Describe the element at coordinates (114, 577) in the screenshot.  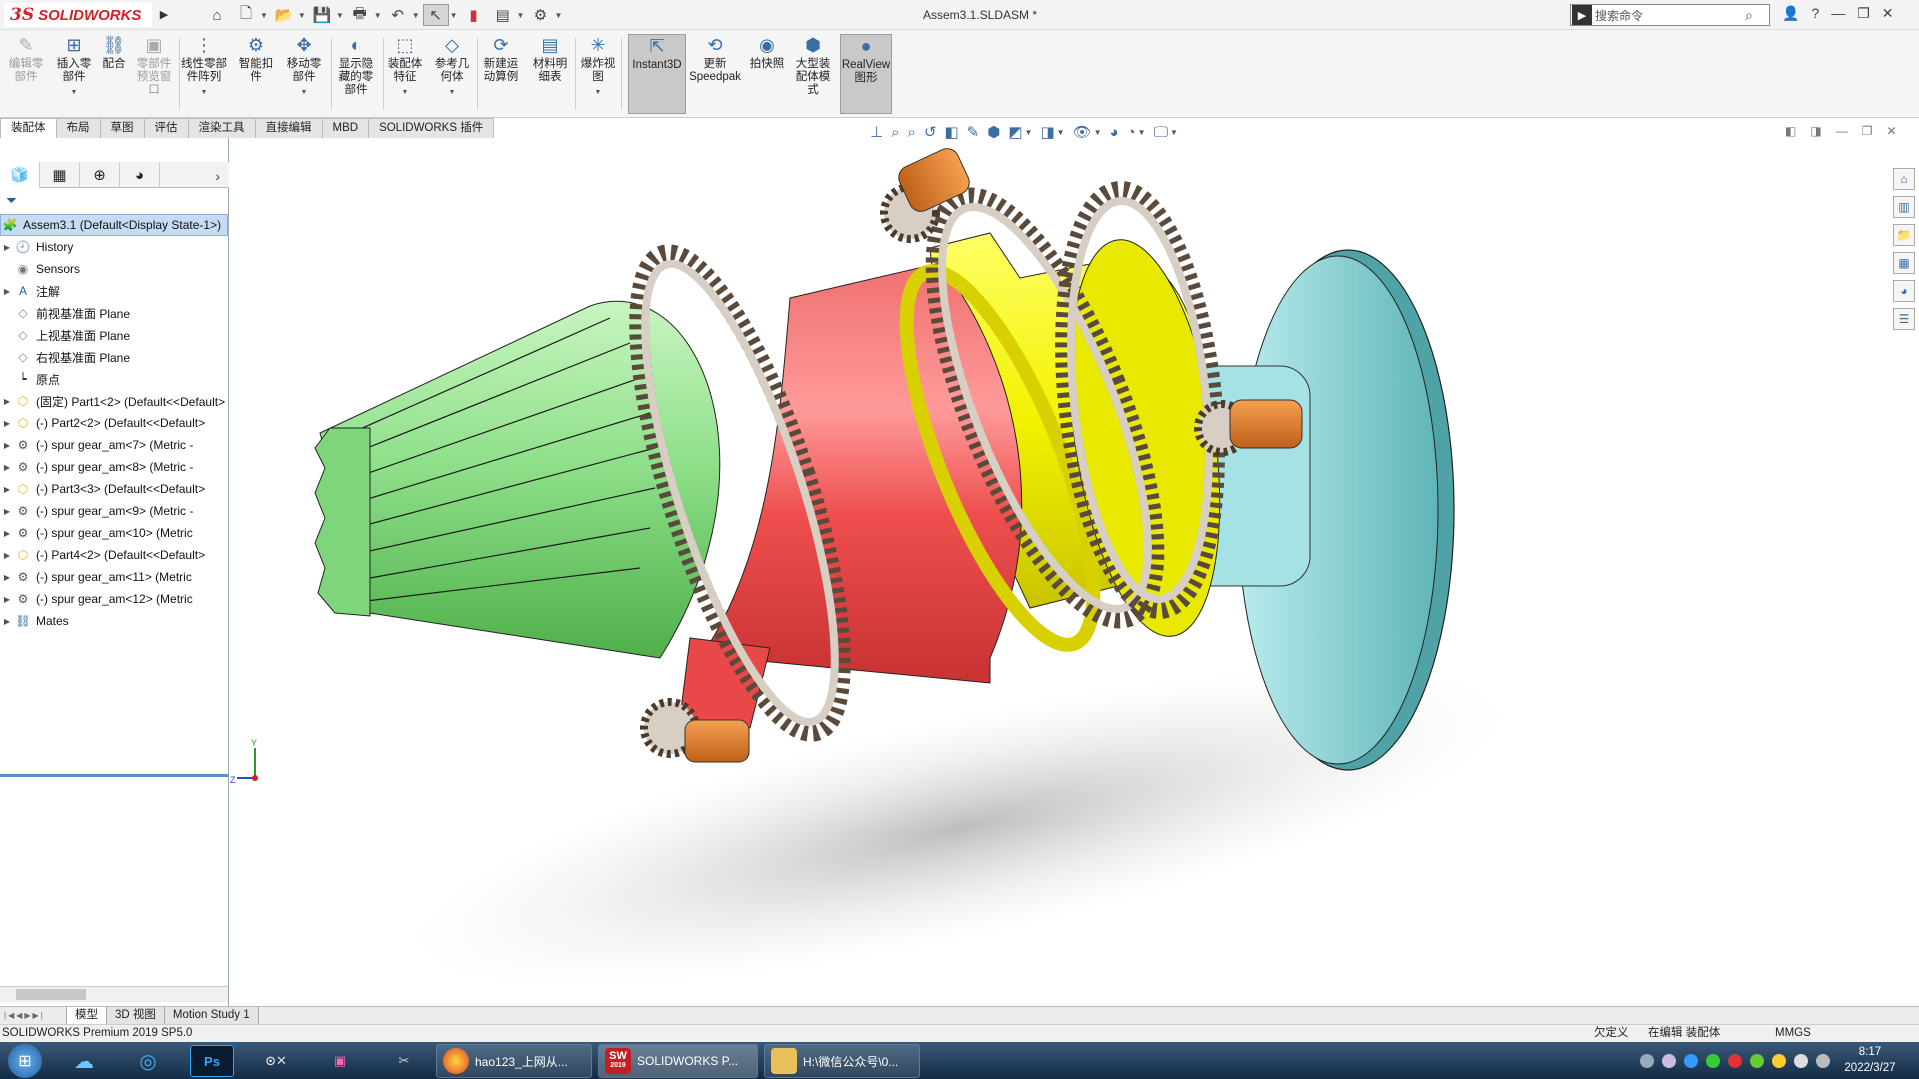
I see `tree-item: ▶ ⚙ (-) spur gear_am<11> (Metric` at that location.